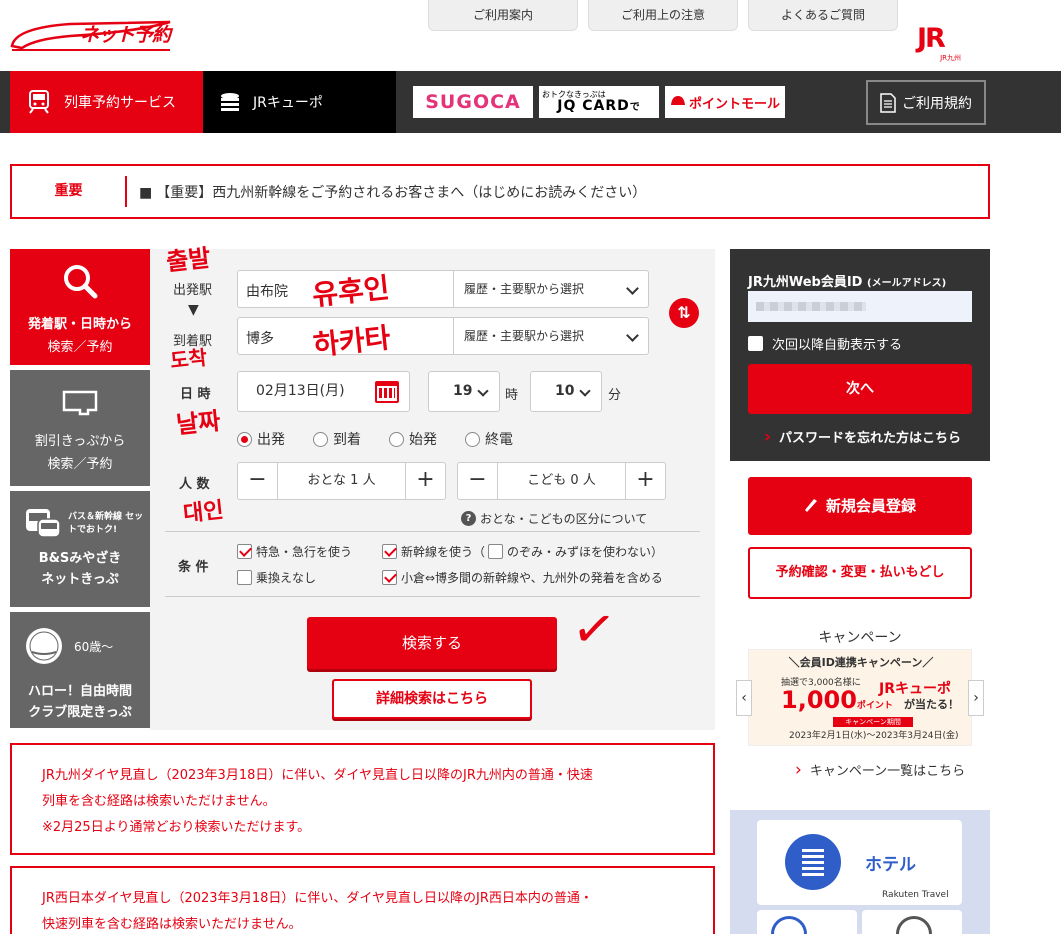 Image resolution: width=1061 pixels, height=934 pixels. Describe the element at coordinates (522, 577) in the screenshot. I see `kokura-hakata-checkbox: 小倉⇔博多間の新幹線や、九州外の発着を含める` at that location.